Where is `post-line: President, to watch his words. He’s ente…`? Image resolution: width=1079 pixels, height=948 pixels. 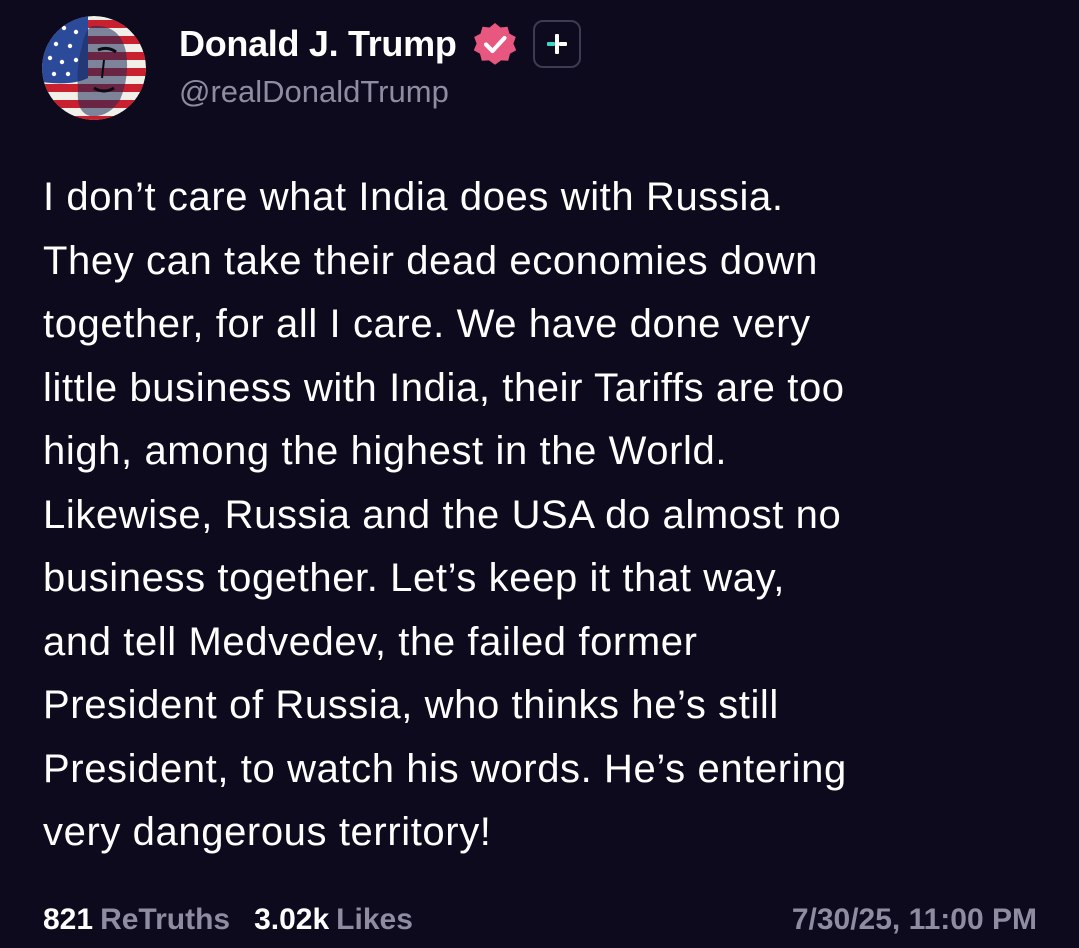
post-line: President, to watch his words. He’s ente… is located at coordinates (445, 768).